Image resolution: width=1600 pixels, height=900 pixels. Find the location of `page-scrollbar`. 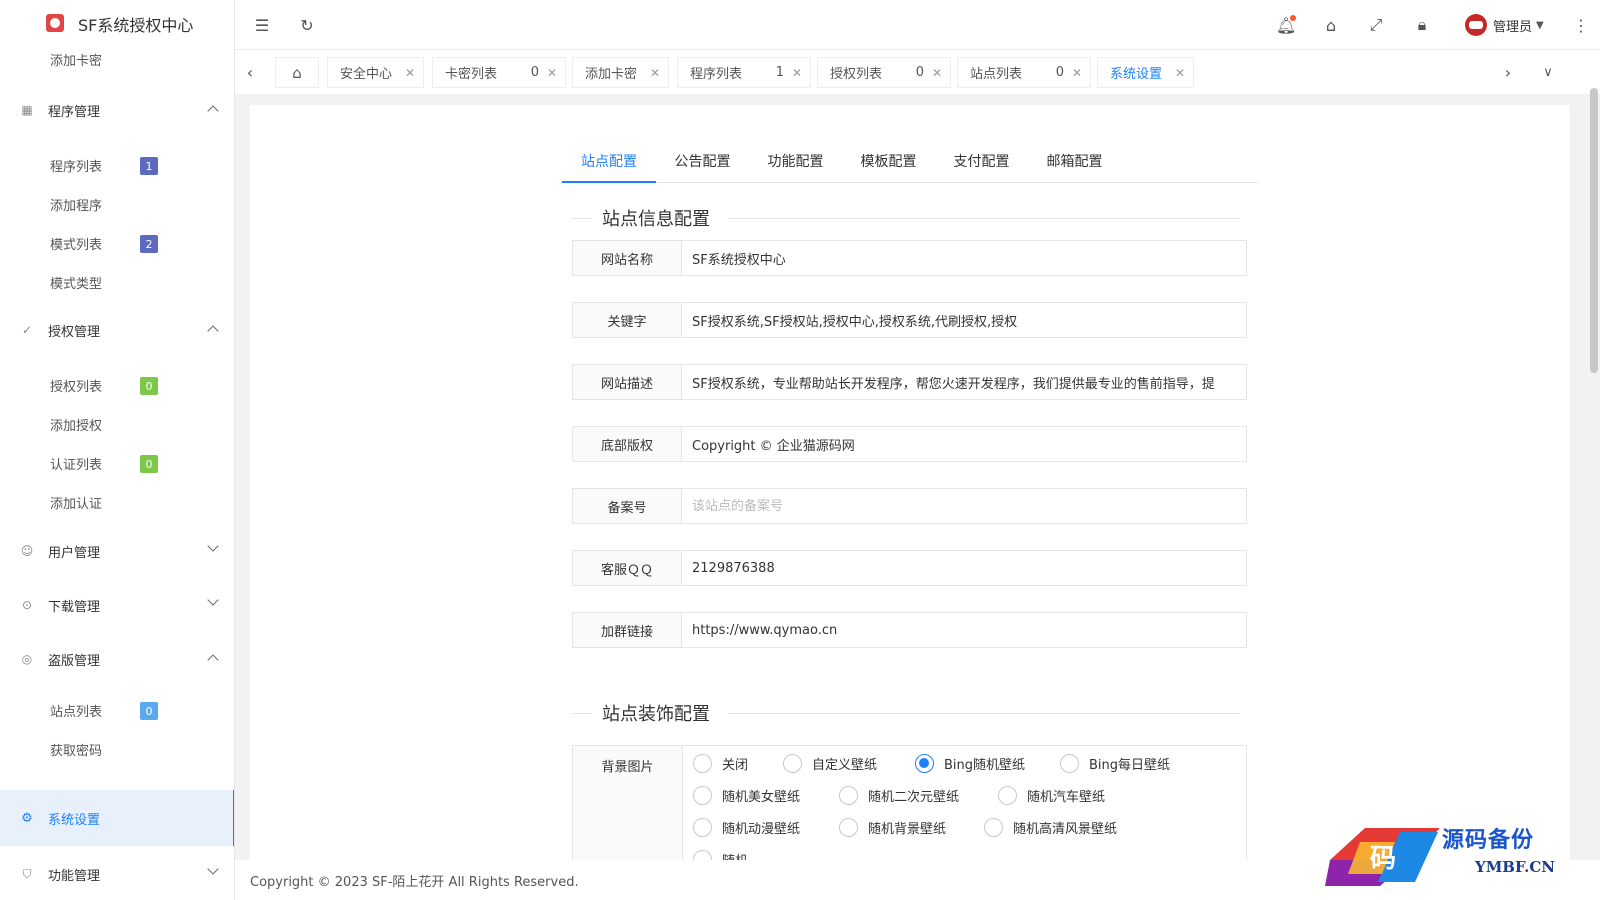

page-scrollbar is located at coordinates (1594, 230).